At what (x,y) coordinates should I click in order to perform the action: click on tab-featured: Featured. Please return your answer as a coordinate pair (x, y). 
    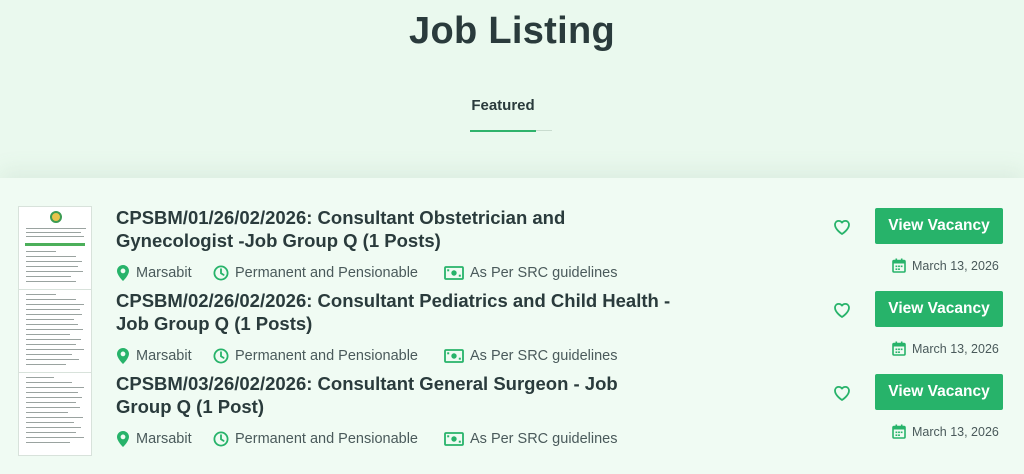
    Looking at the image, I should click on (503, 105).